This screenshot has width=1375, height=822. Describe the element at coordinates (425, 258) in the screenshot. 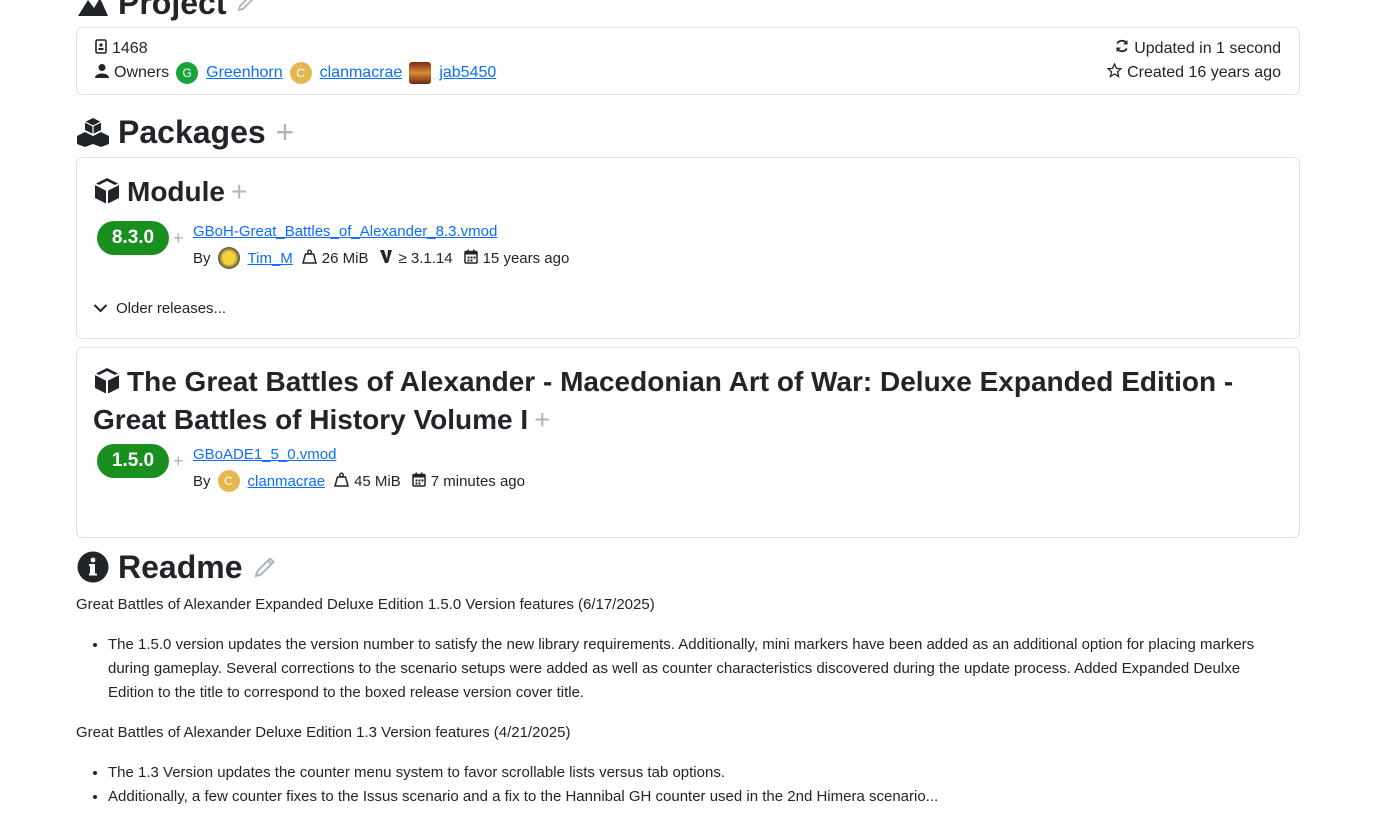

I see `requires-version: ≥ 3.1.14` at that location.